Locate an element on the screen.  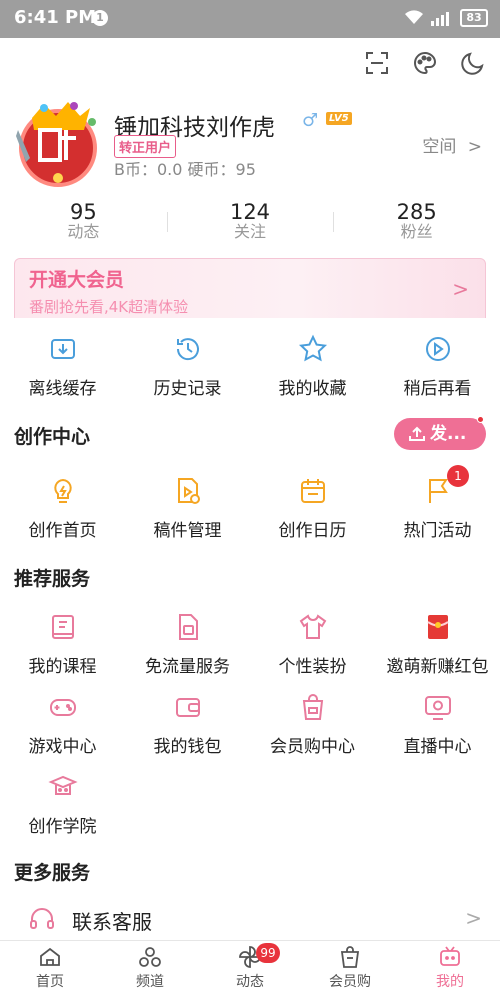
nav-channel: 频道 is located at coordinates (150, 966).